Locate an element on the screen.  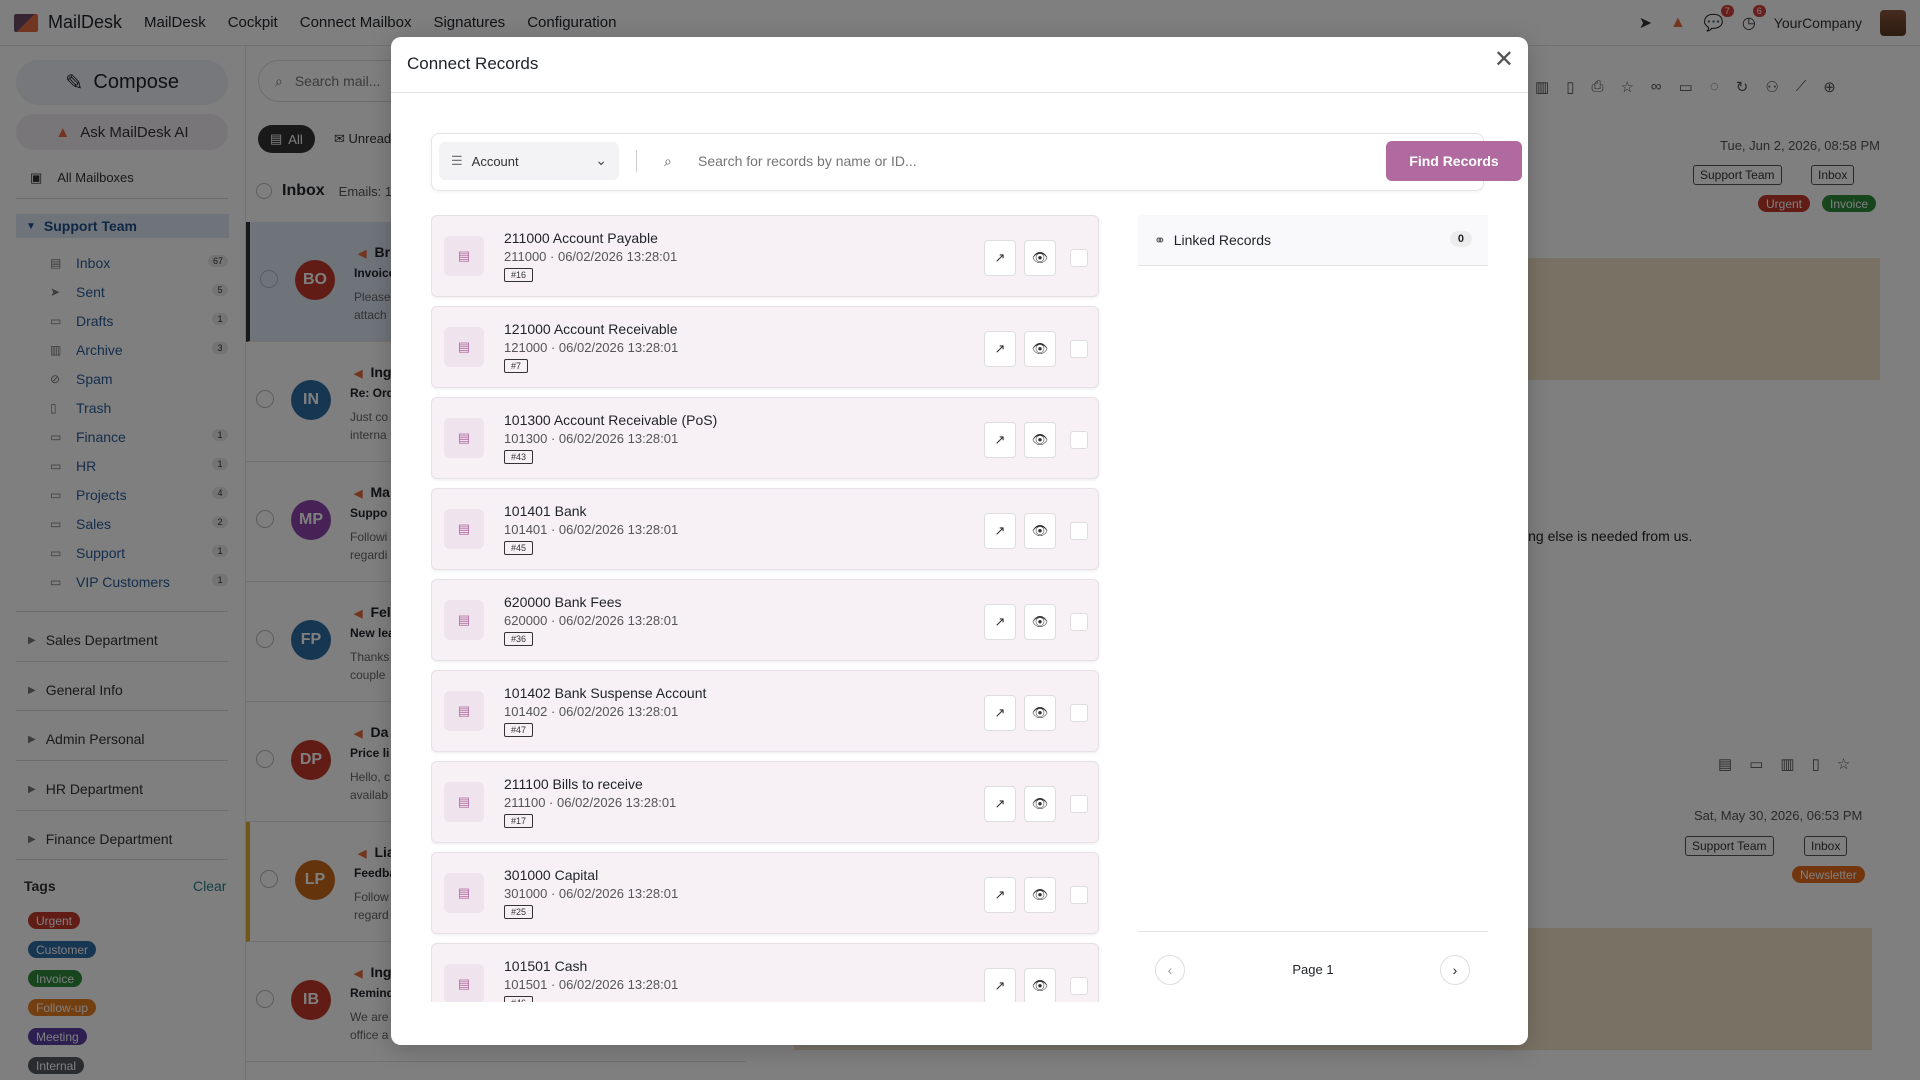
dialog-title: Connect Records is located at coordinates (473, 63).